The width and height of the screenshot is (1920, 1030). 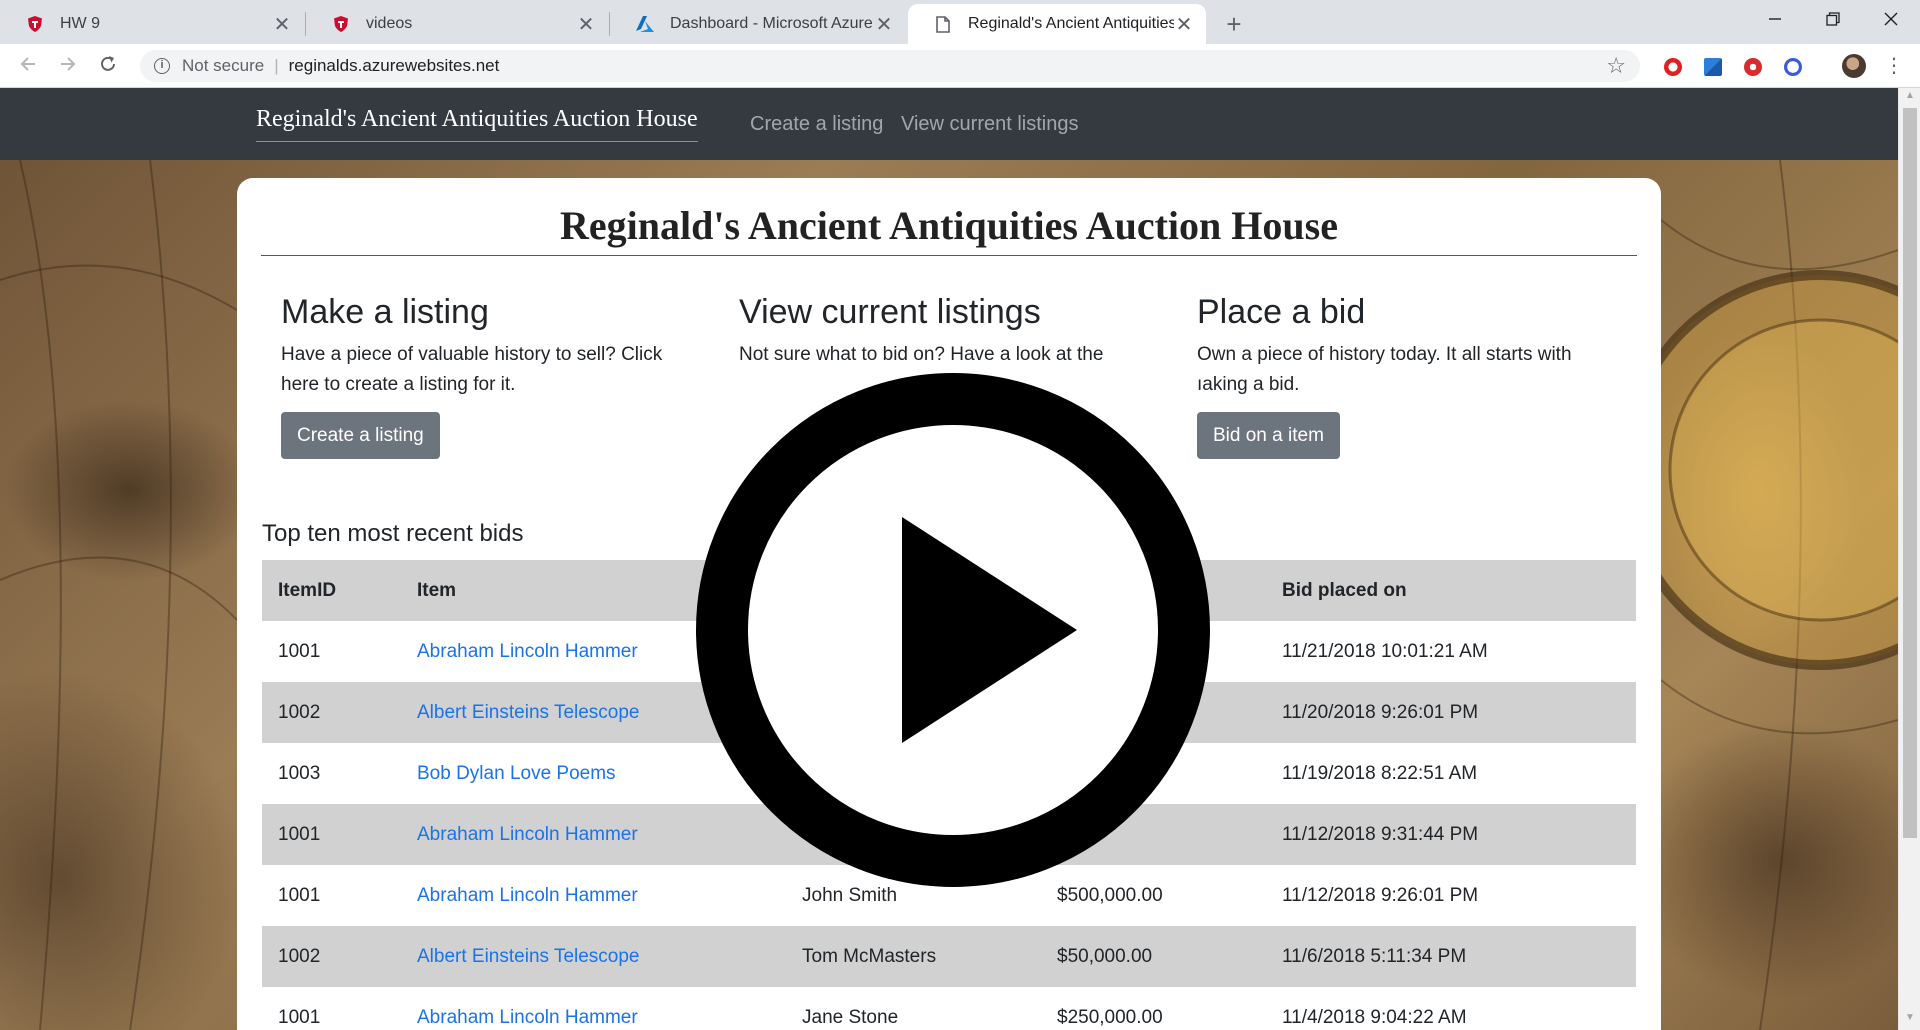 I want to click on reload-button, so click(x=108, y=66).